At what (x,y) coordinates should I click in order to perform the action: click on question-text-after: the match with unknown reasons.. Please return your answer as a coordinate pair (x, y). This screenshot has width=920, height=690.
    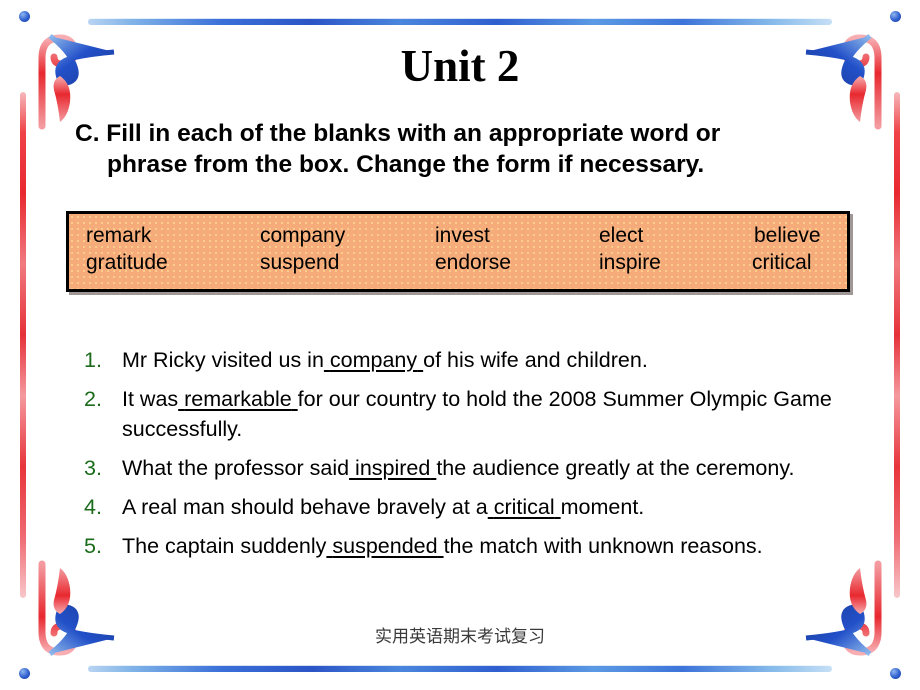
    Looking at the image, I should click on (603, 546).